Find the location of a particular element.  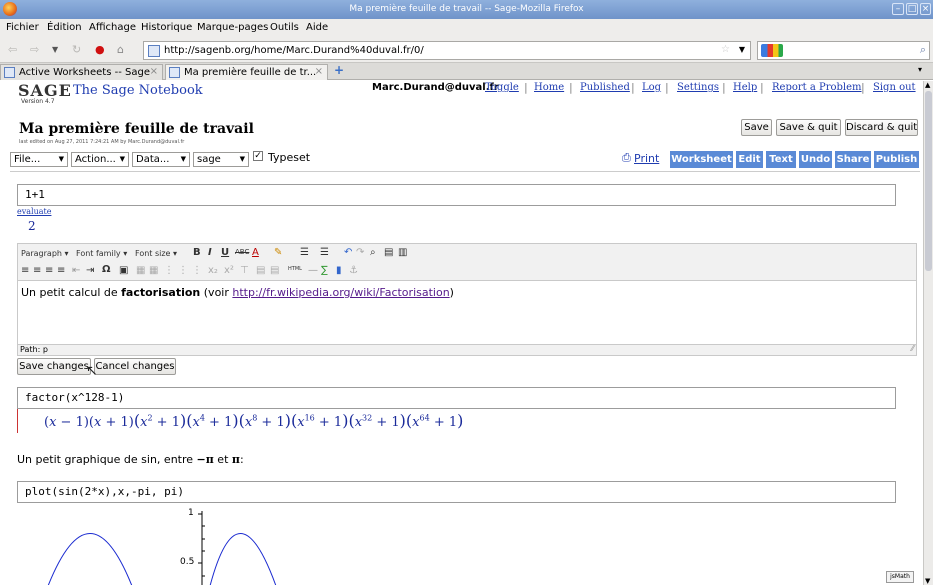

reload-icon: ↻ is located at coordinates (76, 49).